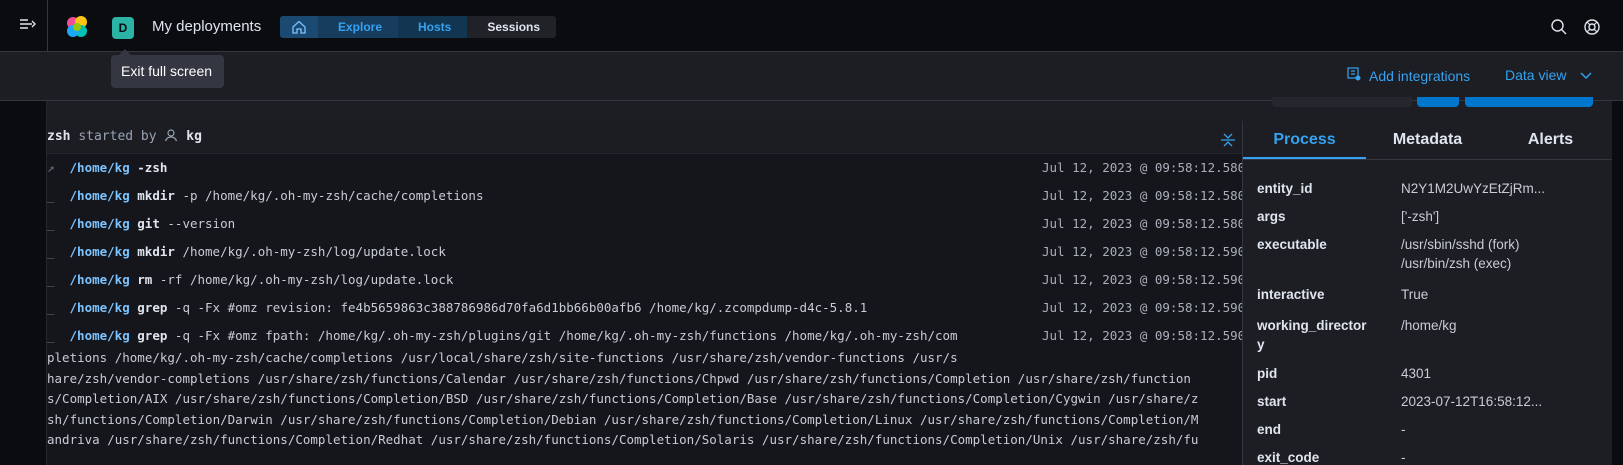 The width and height of the screenshot is (1623, 465). What do you see at coordinates (1559, 27) in the screenshot?
I see `search-icon` at bounding box center [1559, 27].